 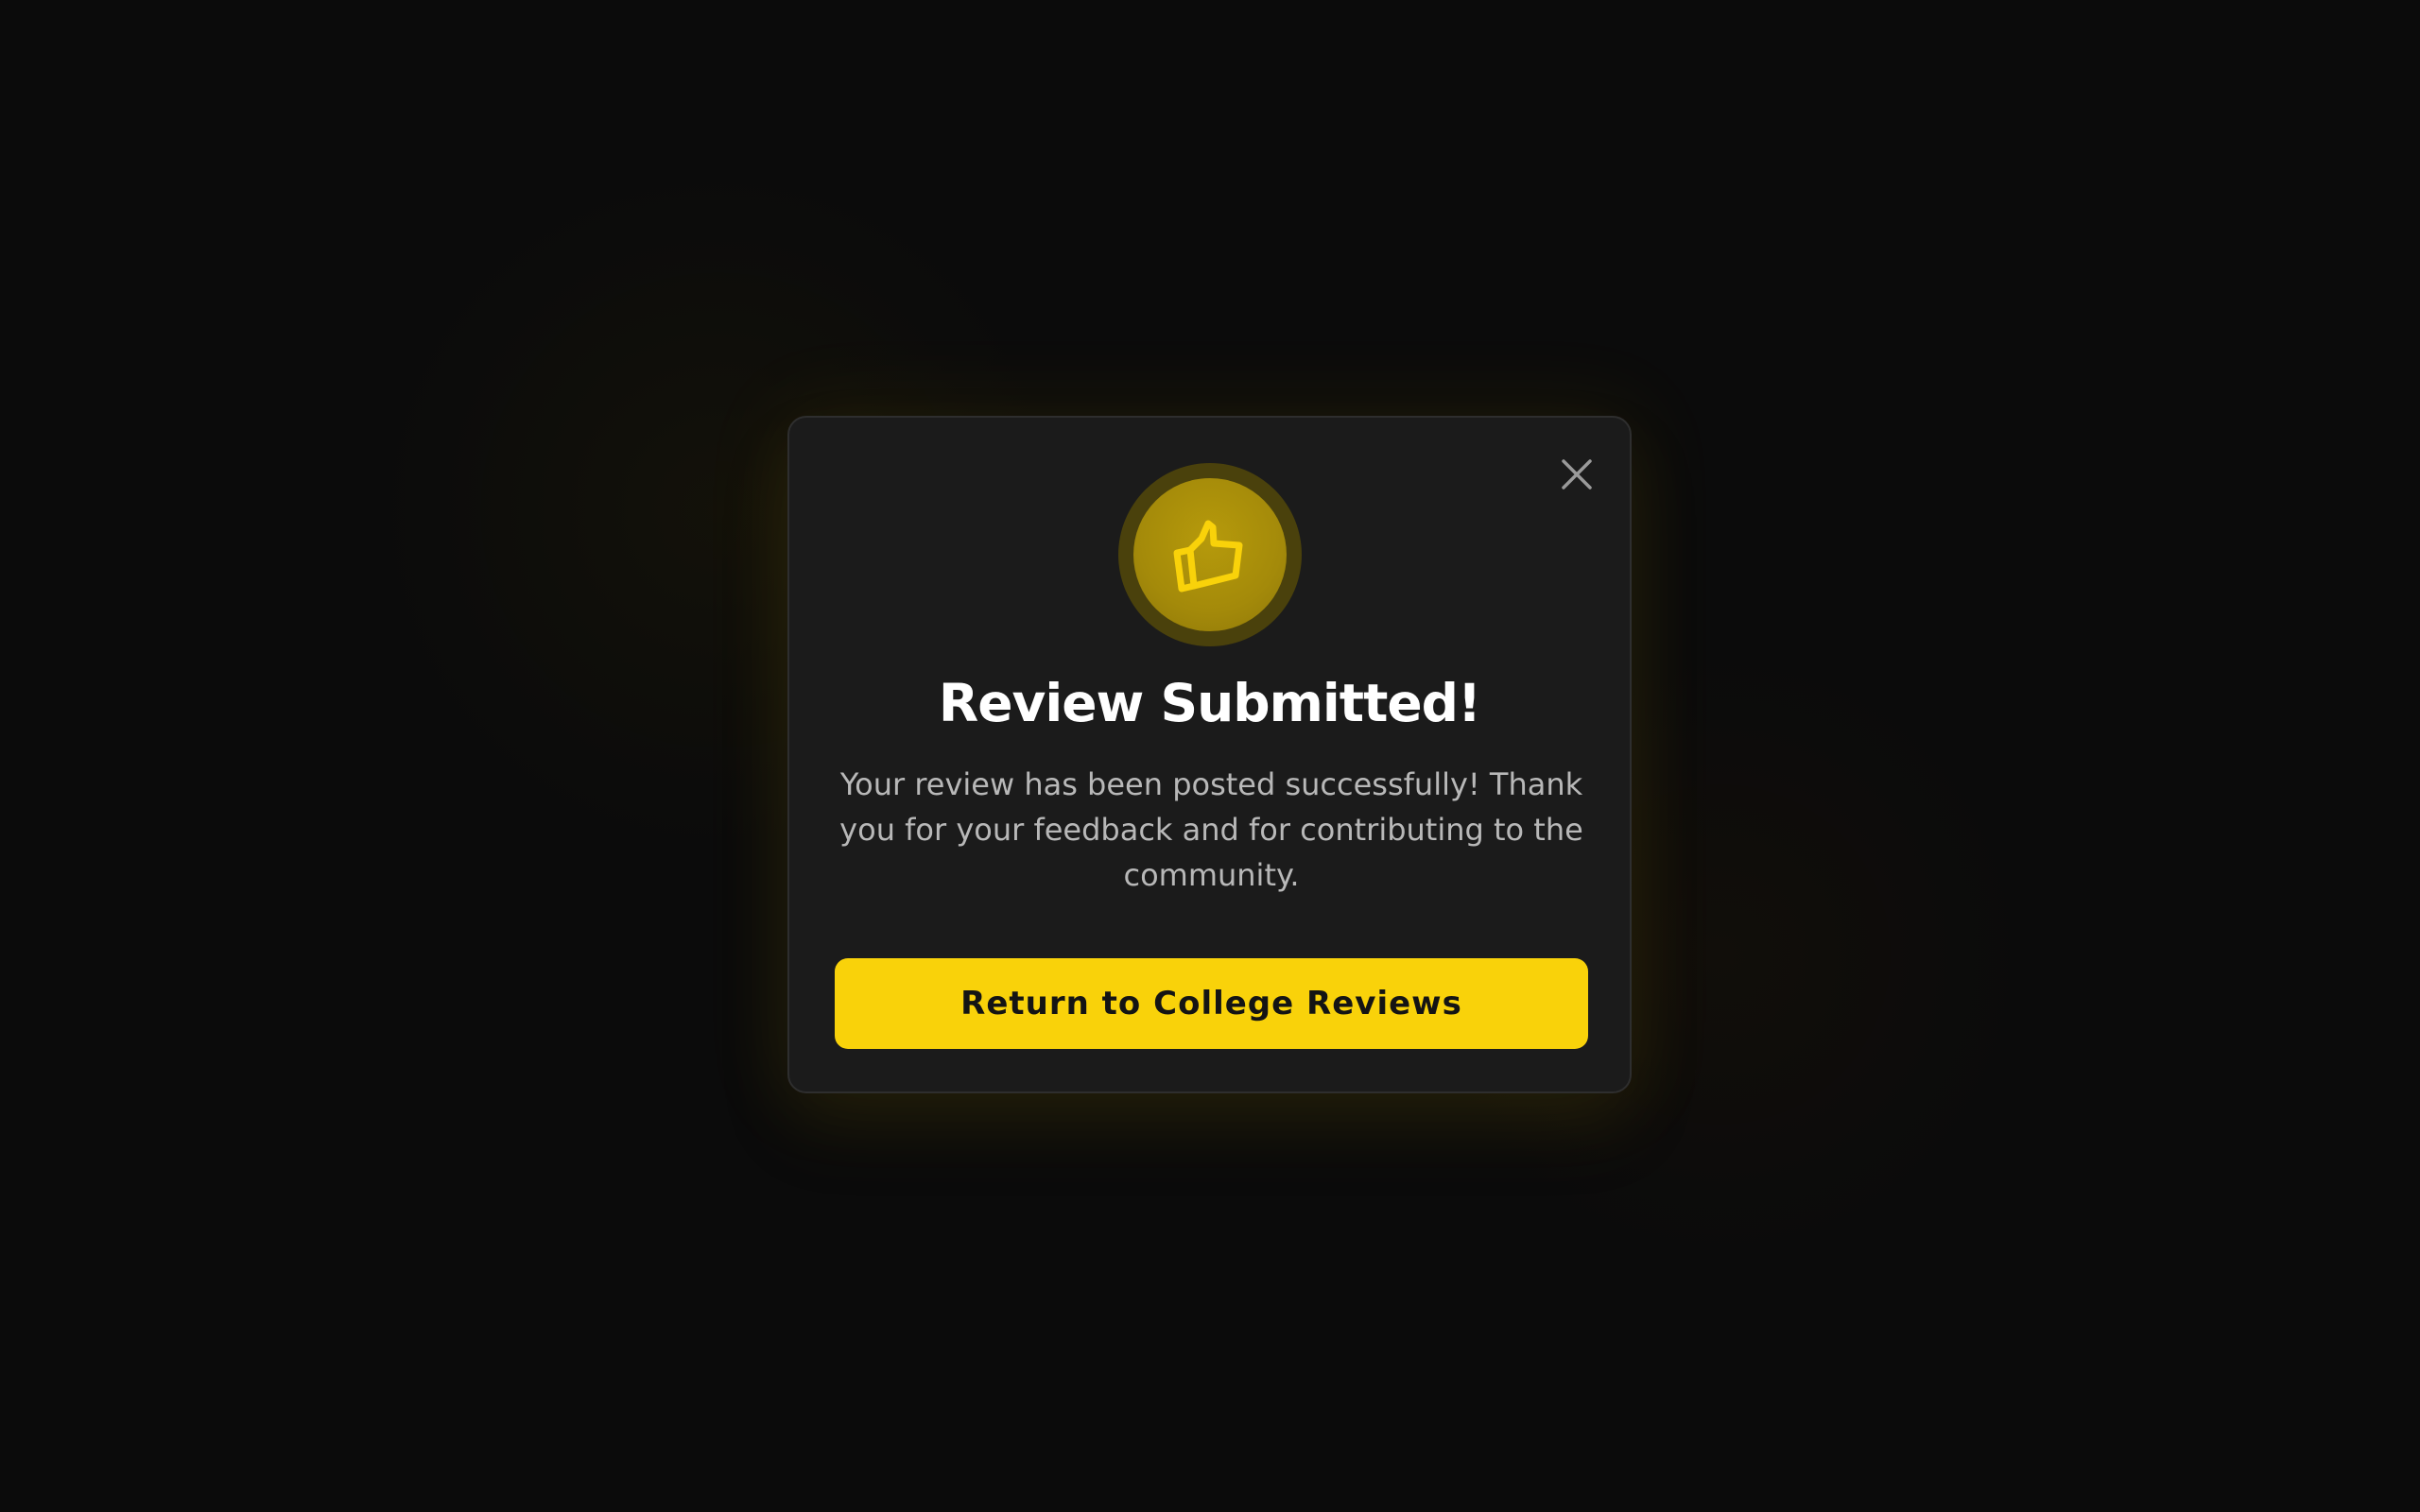 I want to click on close-button, so click(x=1577, y=474).